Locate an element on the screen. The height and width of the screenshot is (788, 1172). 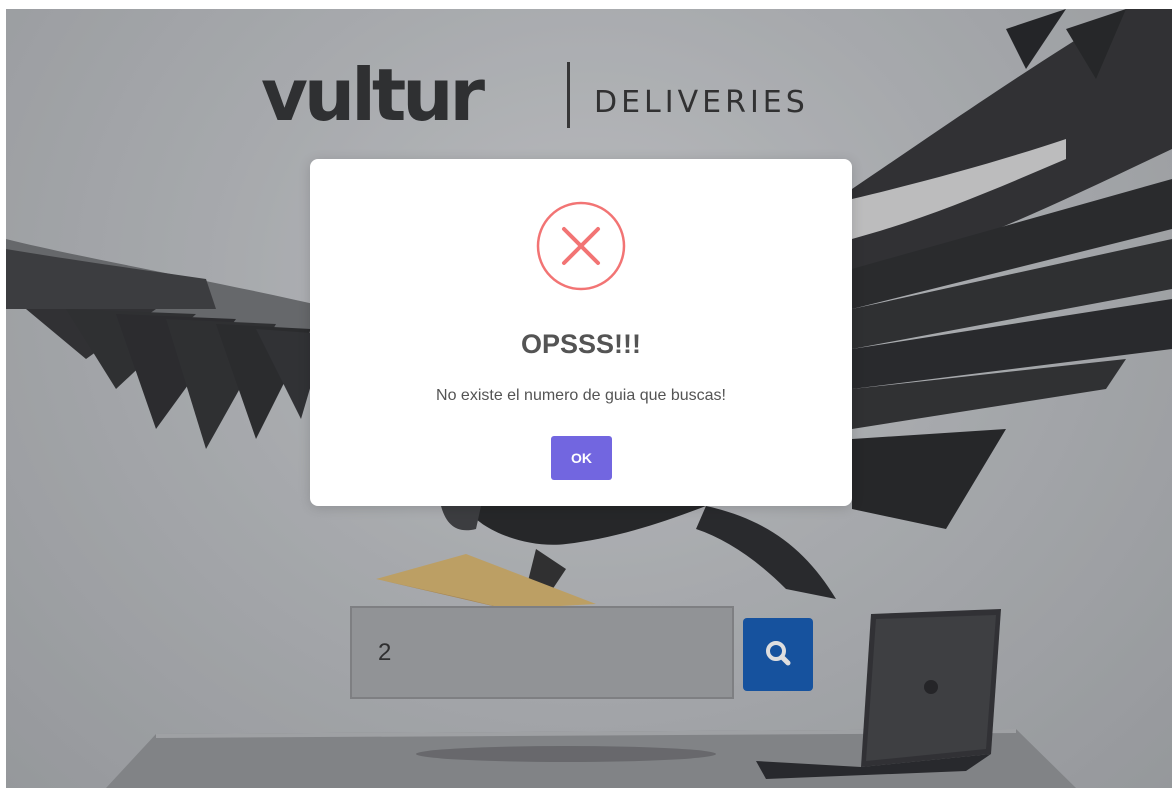
error-x-icon is located at coordinates (581, 246).